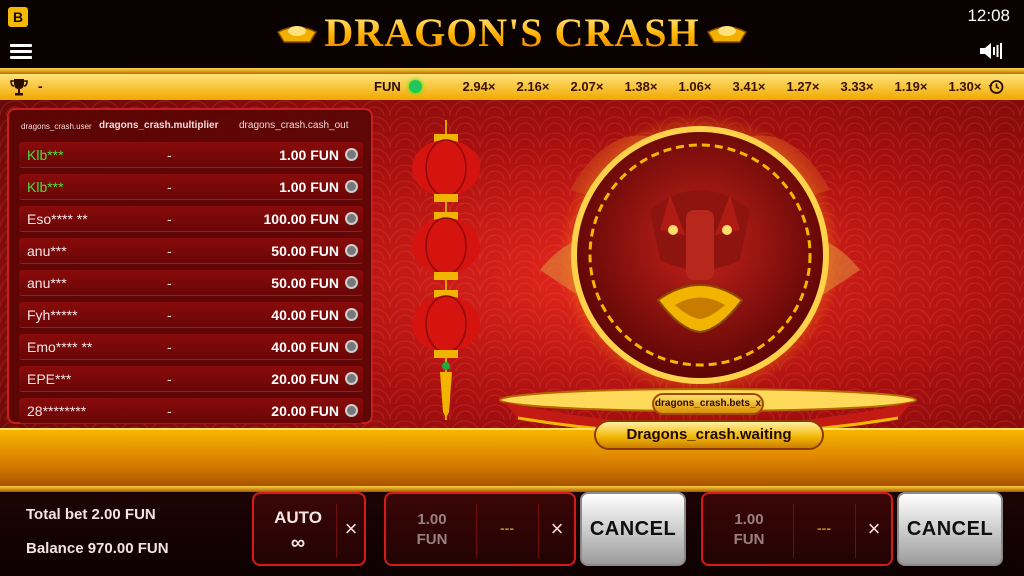 This screenshot has width=1024, height=576. What do you see at coordinates (990, 51) in the screenshot?
I see `sound-icon` at bounding box center [990, 51].